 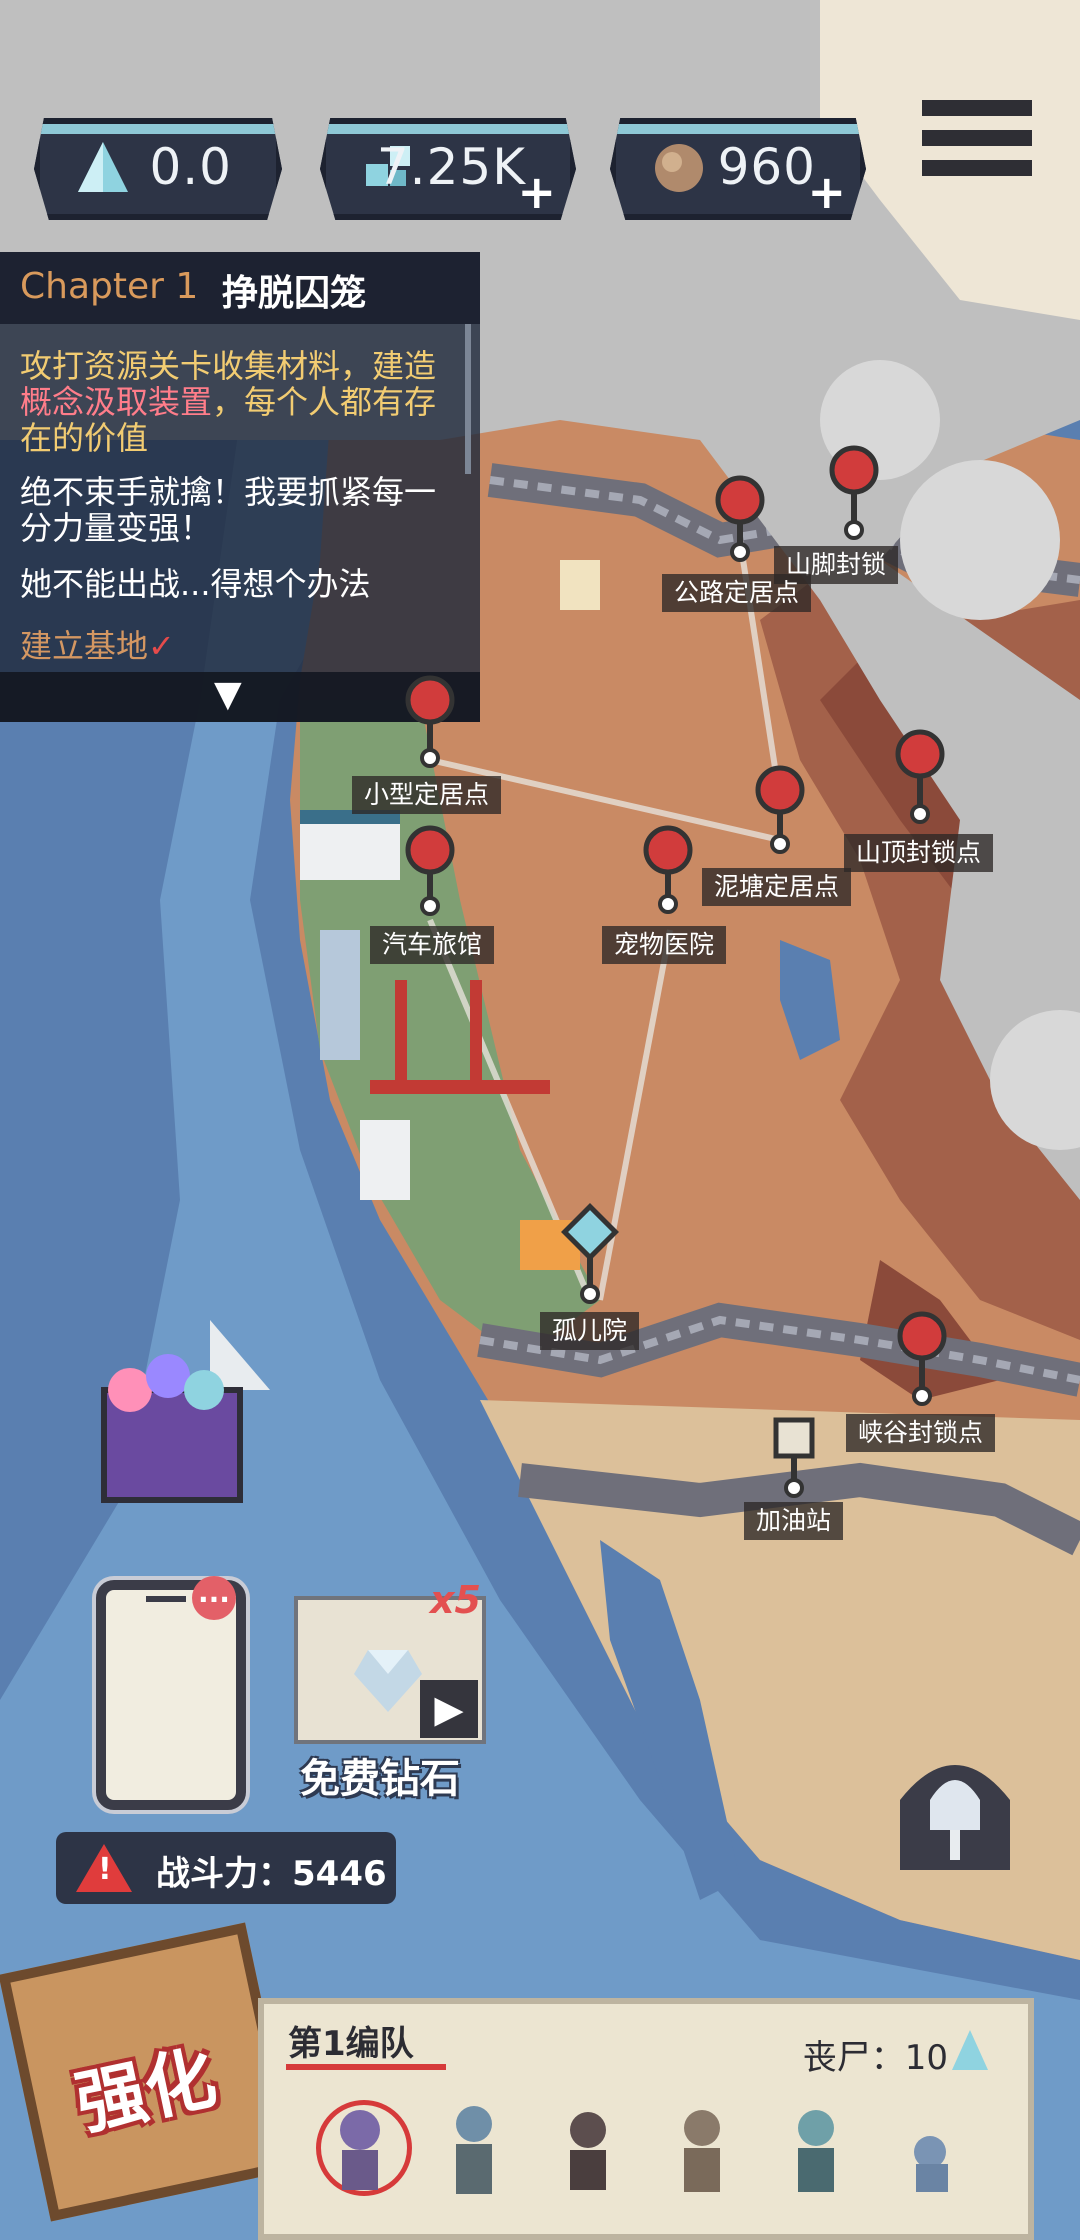 What do you see at coordinates (955, 1810) in the screenshot?
I see `rocket-base-icon` at bounding box center [955, 1810].